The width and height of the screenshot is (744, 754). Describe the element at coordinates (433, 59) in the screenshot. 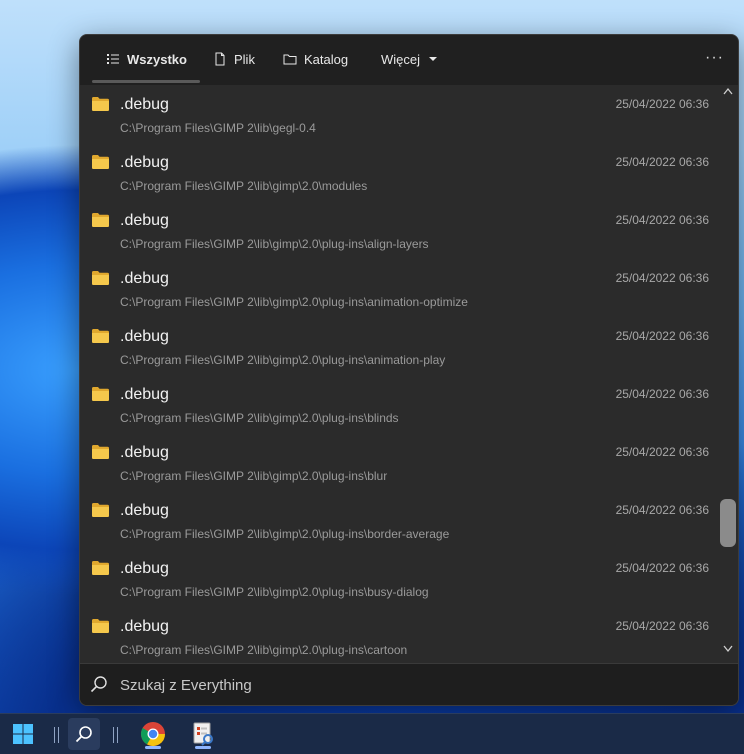

I see `chevron-down-icon` at that location.